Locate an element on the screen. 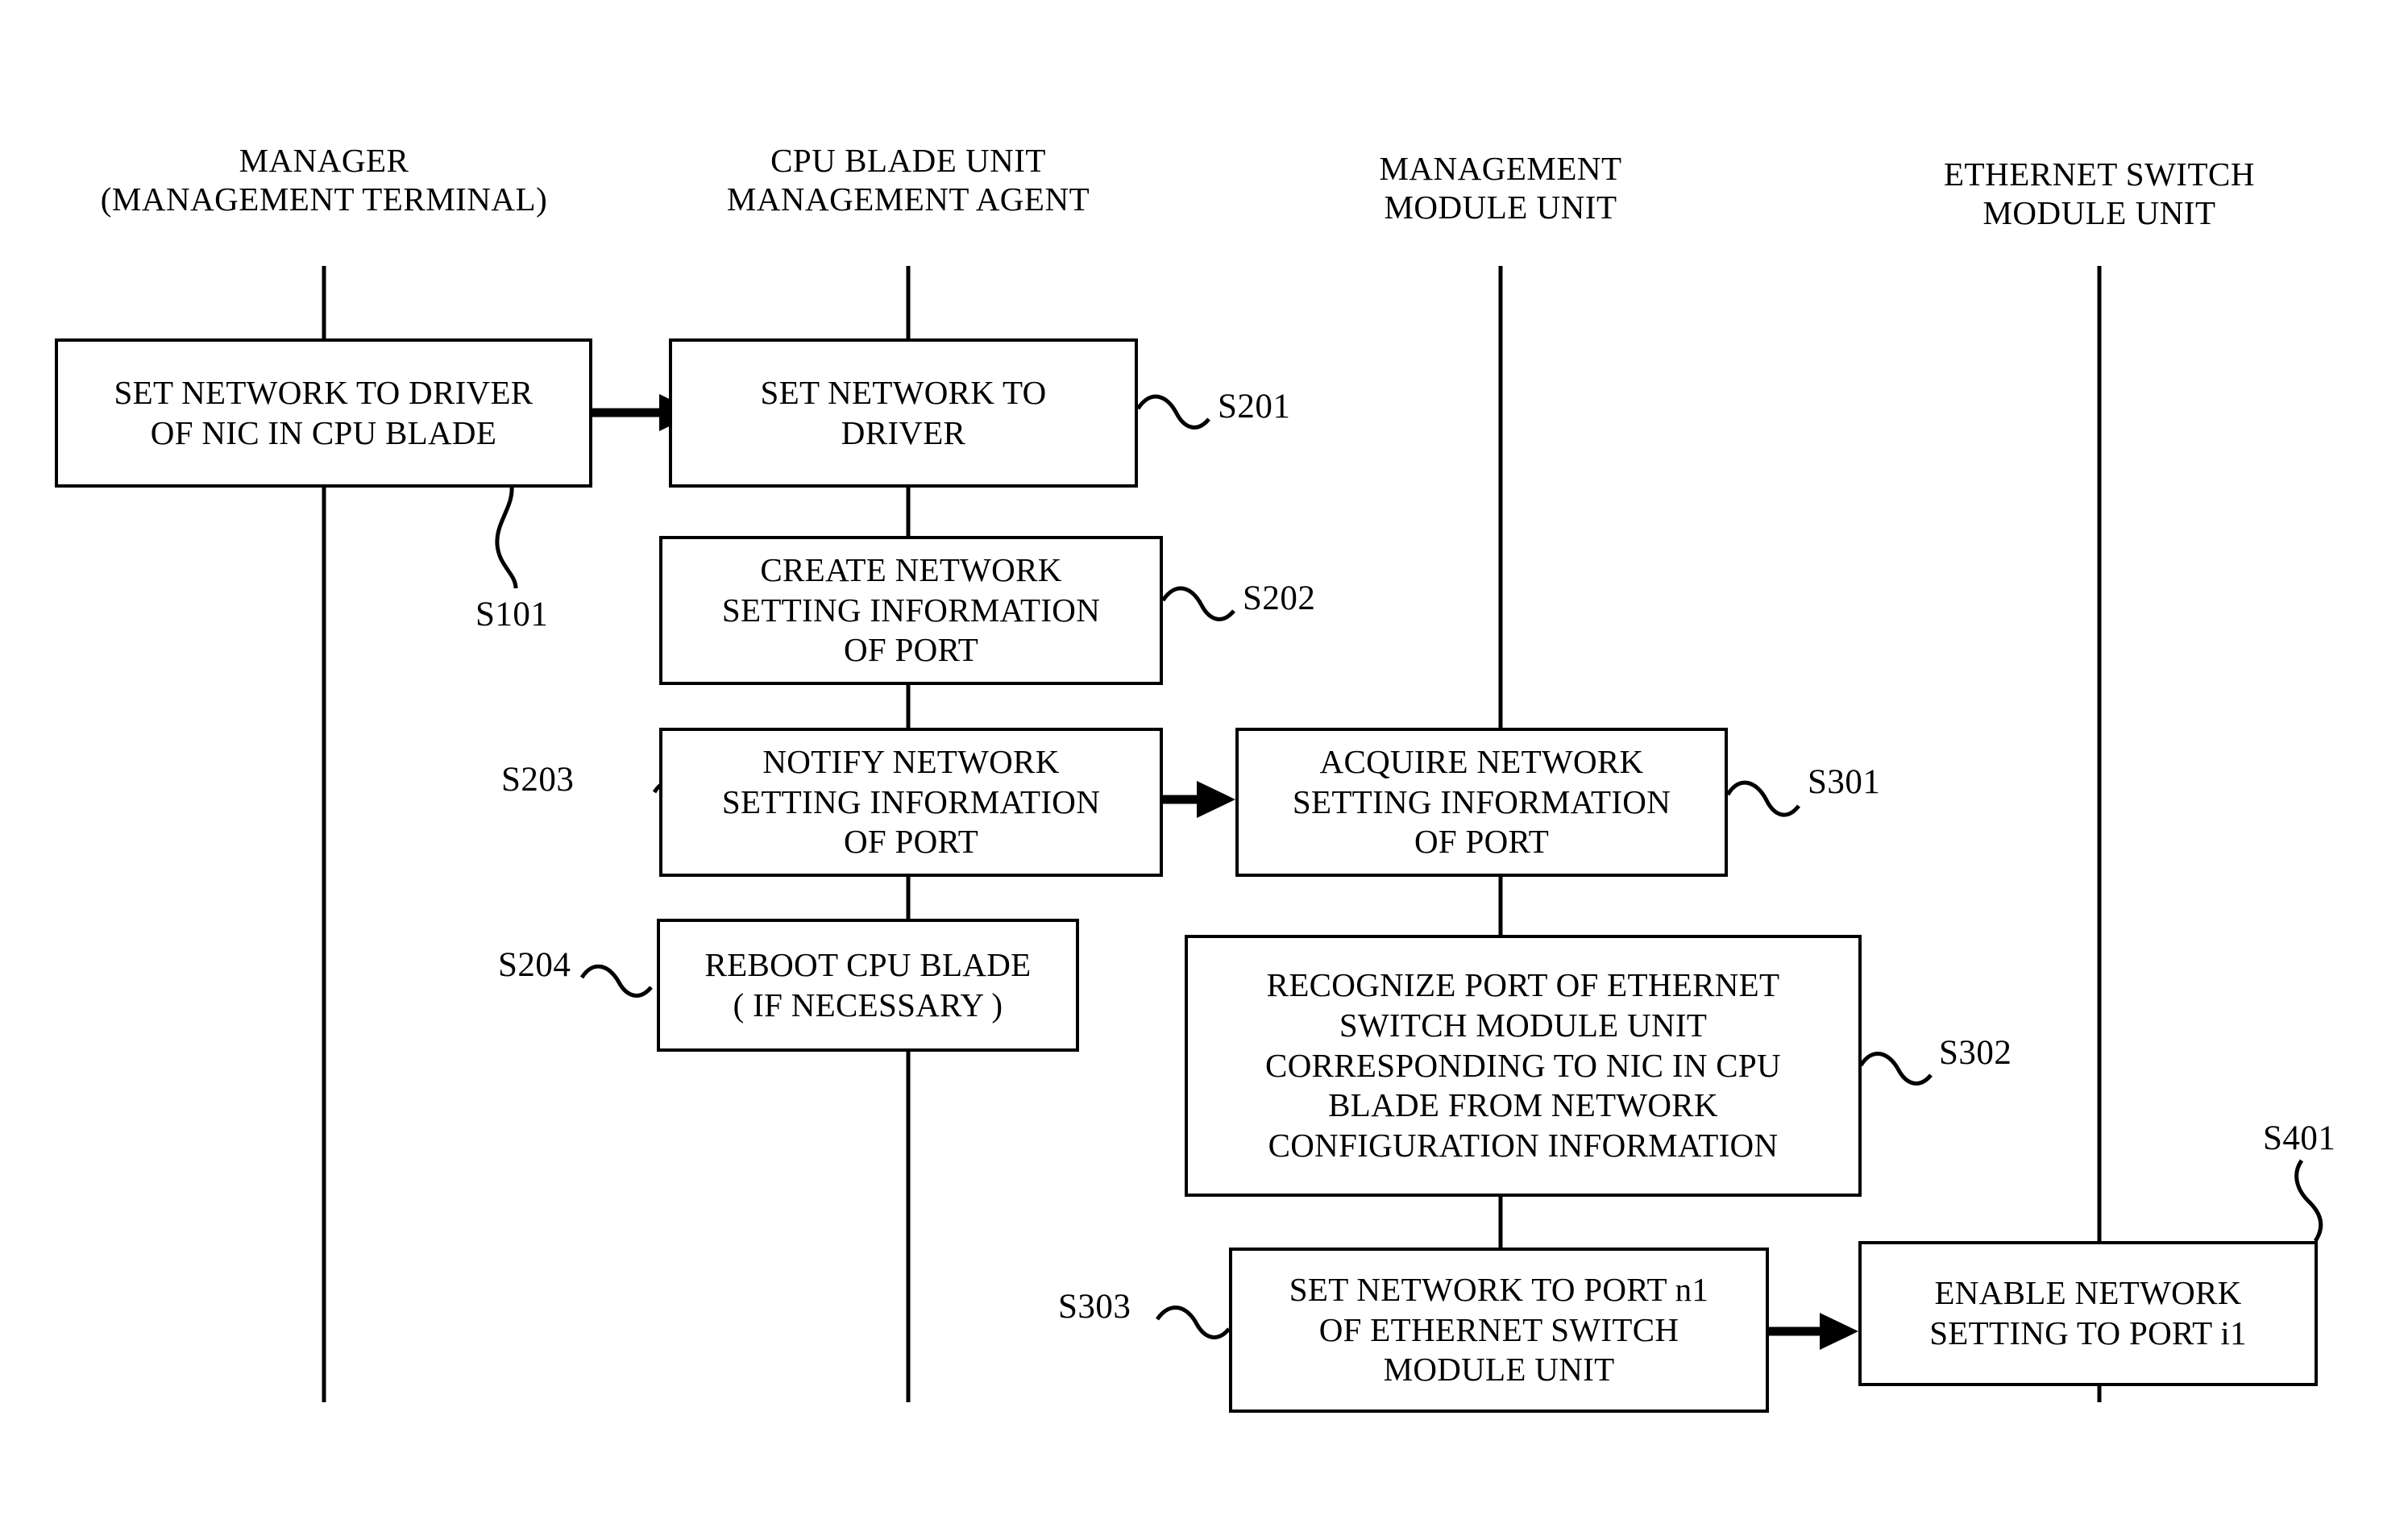  node-s201-line2: DRIVER is located at coordinates (903, 432).